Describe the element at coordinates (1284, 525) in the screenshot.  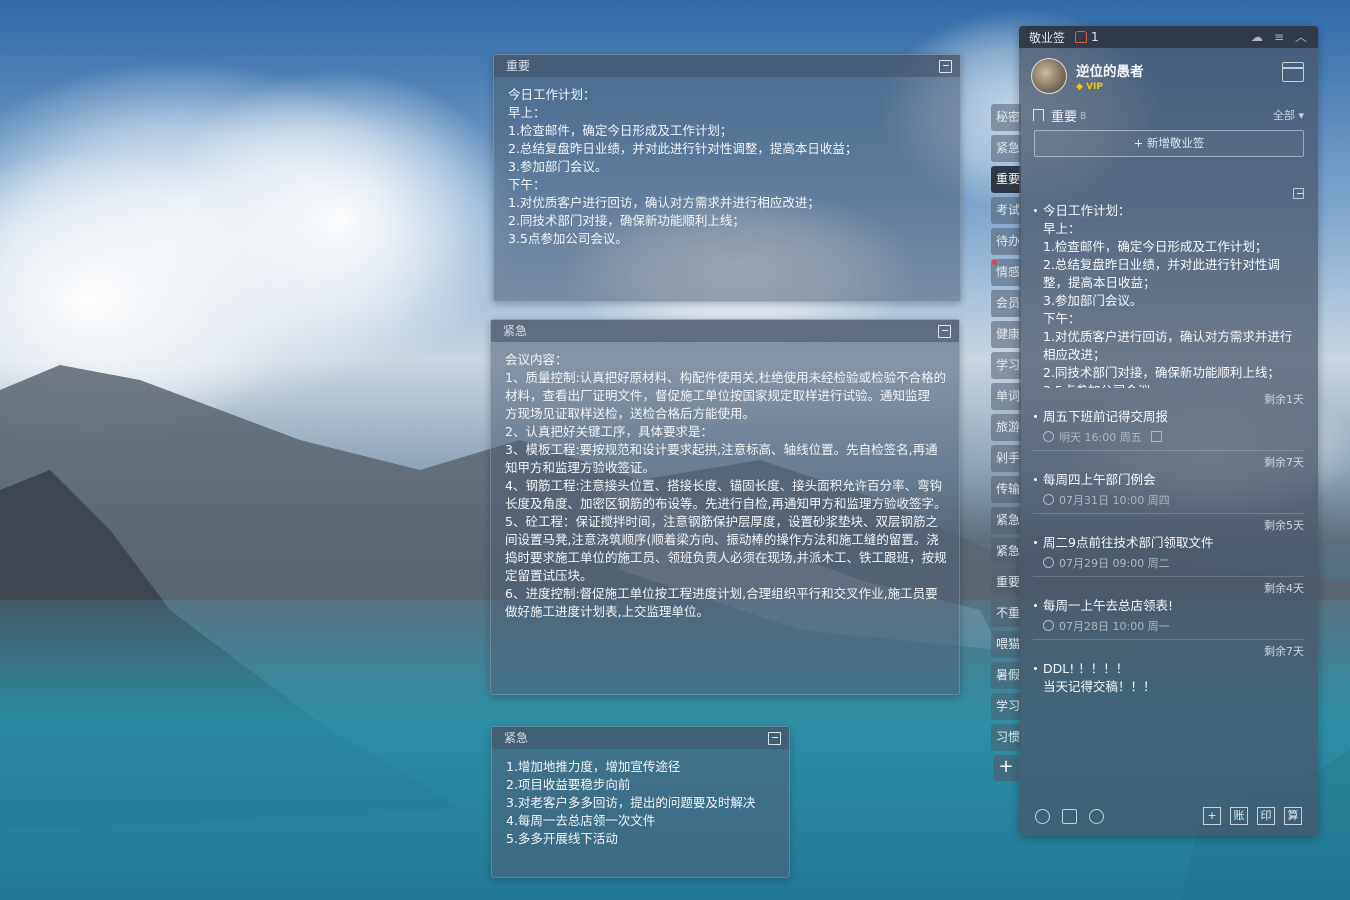
I see `remaining-days: 剩余5天` at that location.